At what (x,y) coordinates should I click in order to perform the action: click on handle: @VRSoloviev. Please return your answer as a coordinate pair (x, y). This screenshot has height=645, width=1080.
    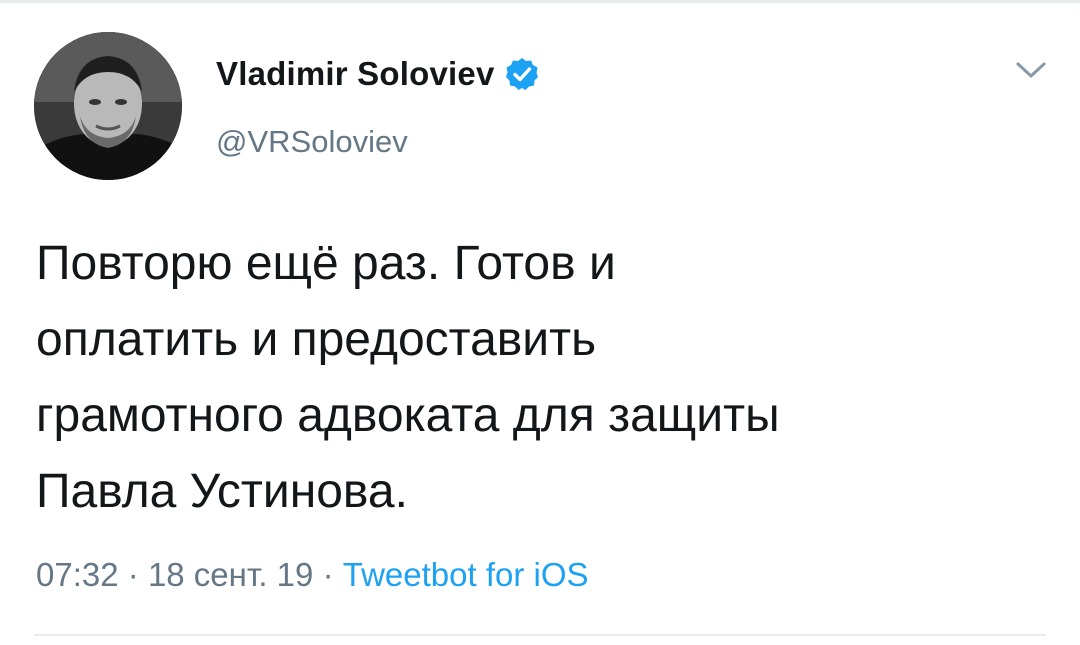
    Looking at the image, I should click on (312, 142).